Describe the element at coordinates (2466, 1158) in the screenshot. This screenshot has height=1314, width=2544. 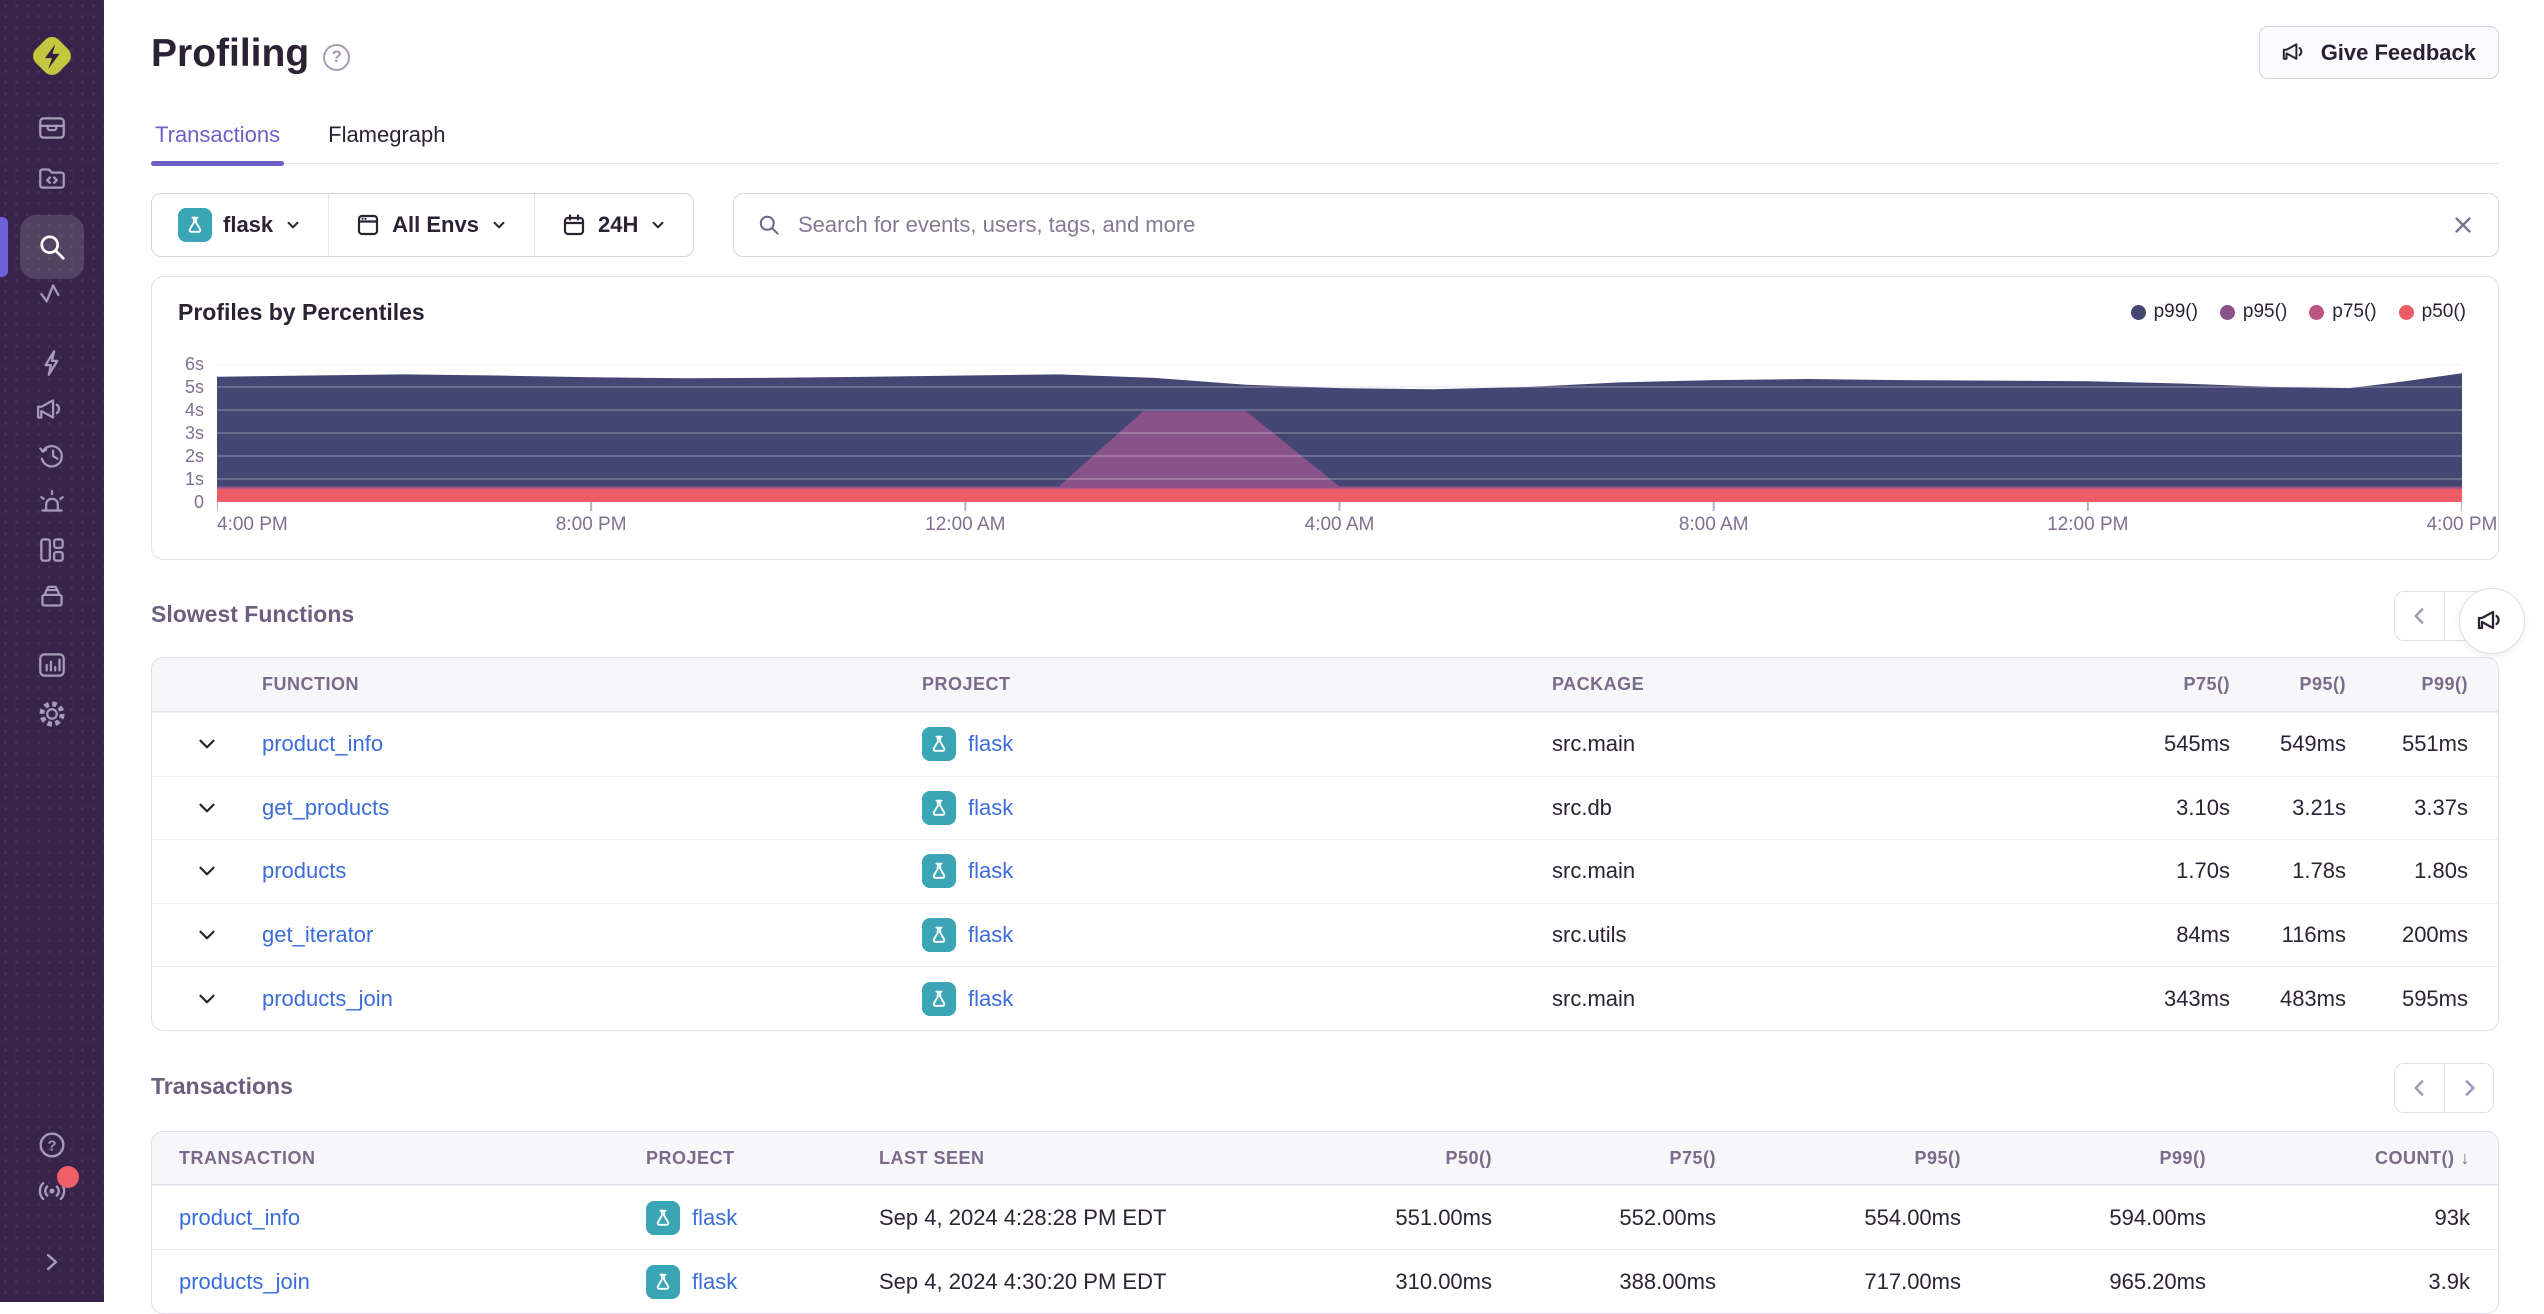
I see `sort-desc-icon: ↓` at that location.